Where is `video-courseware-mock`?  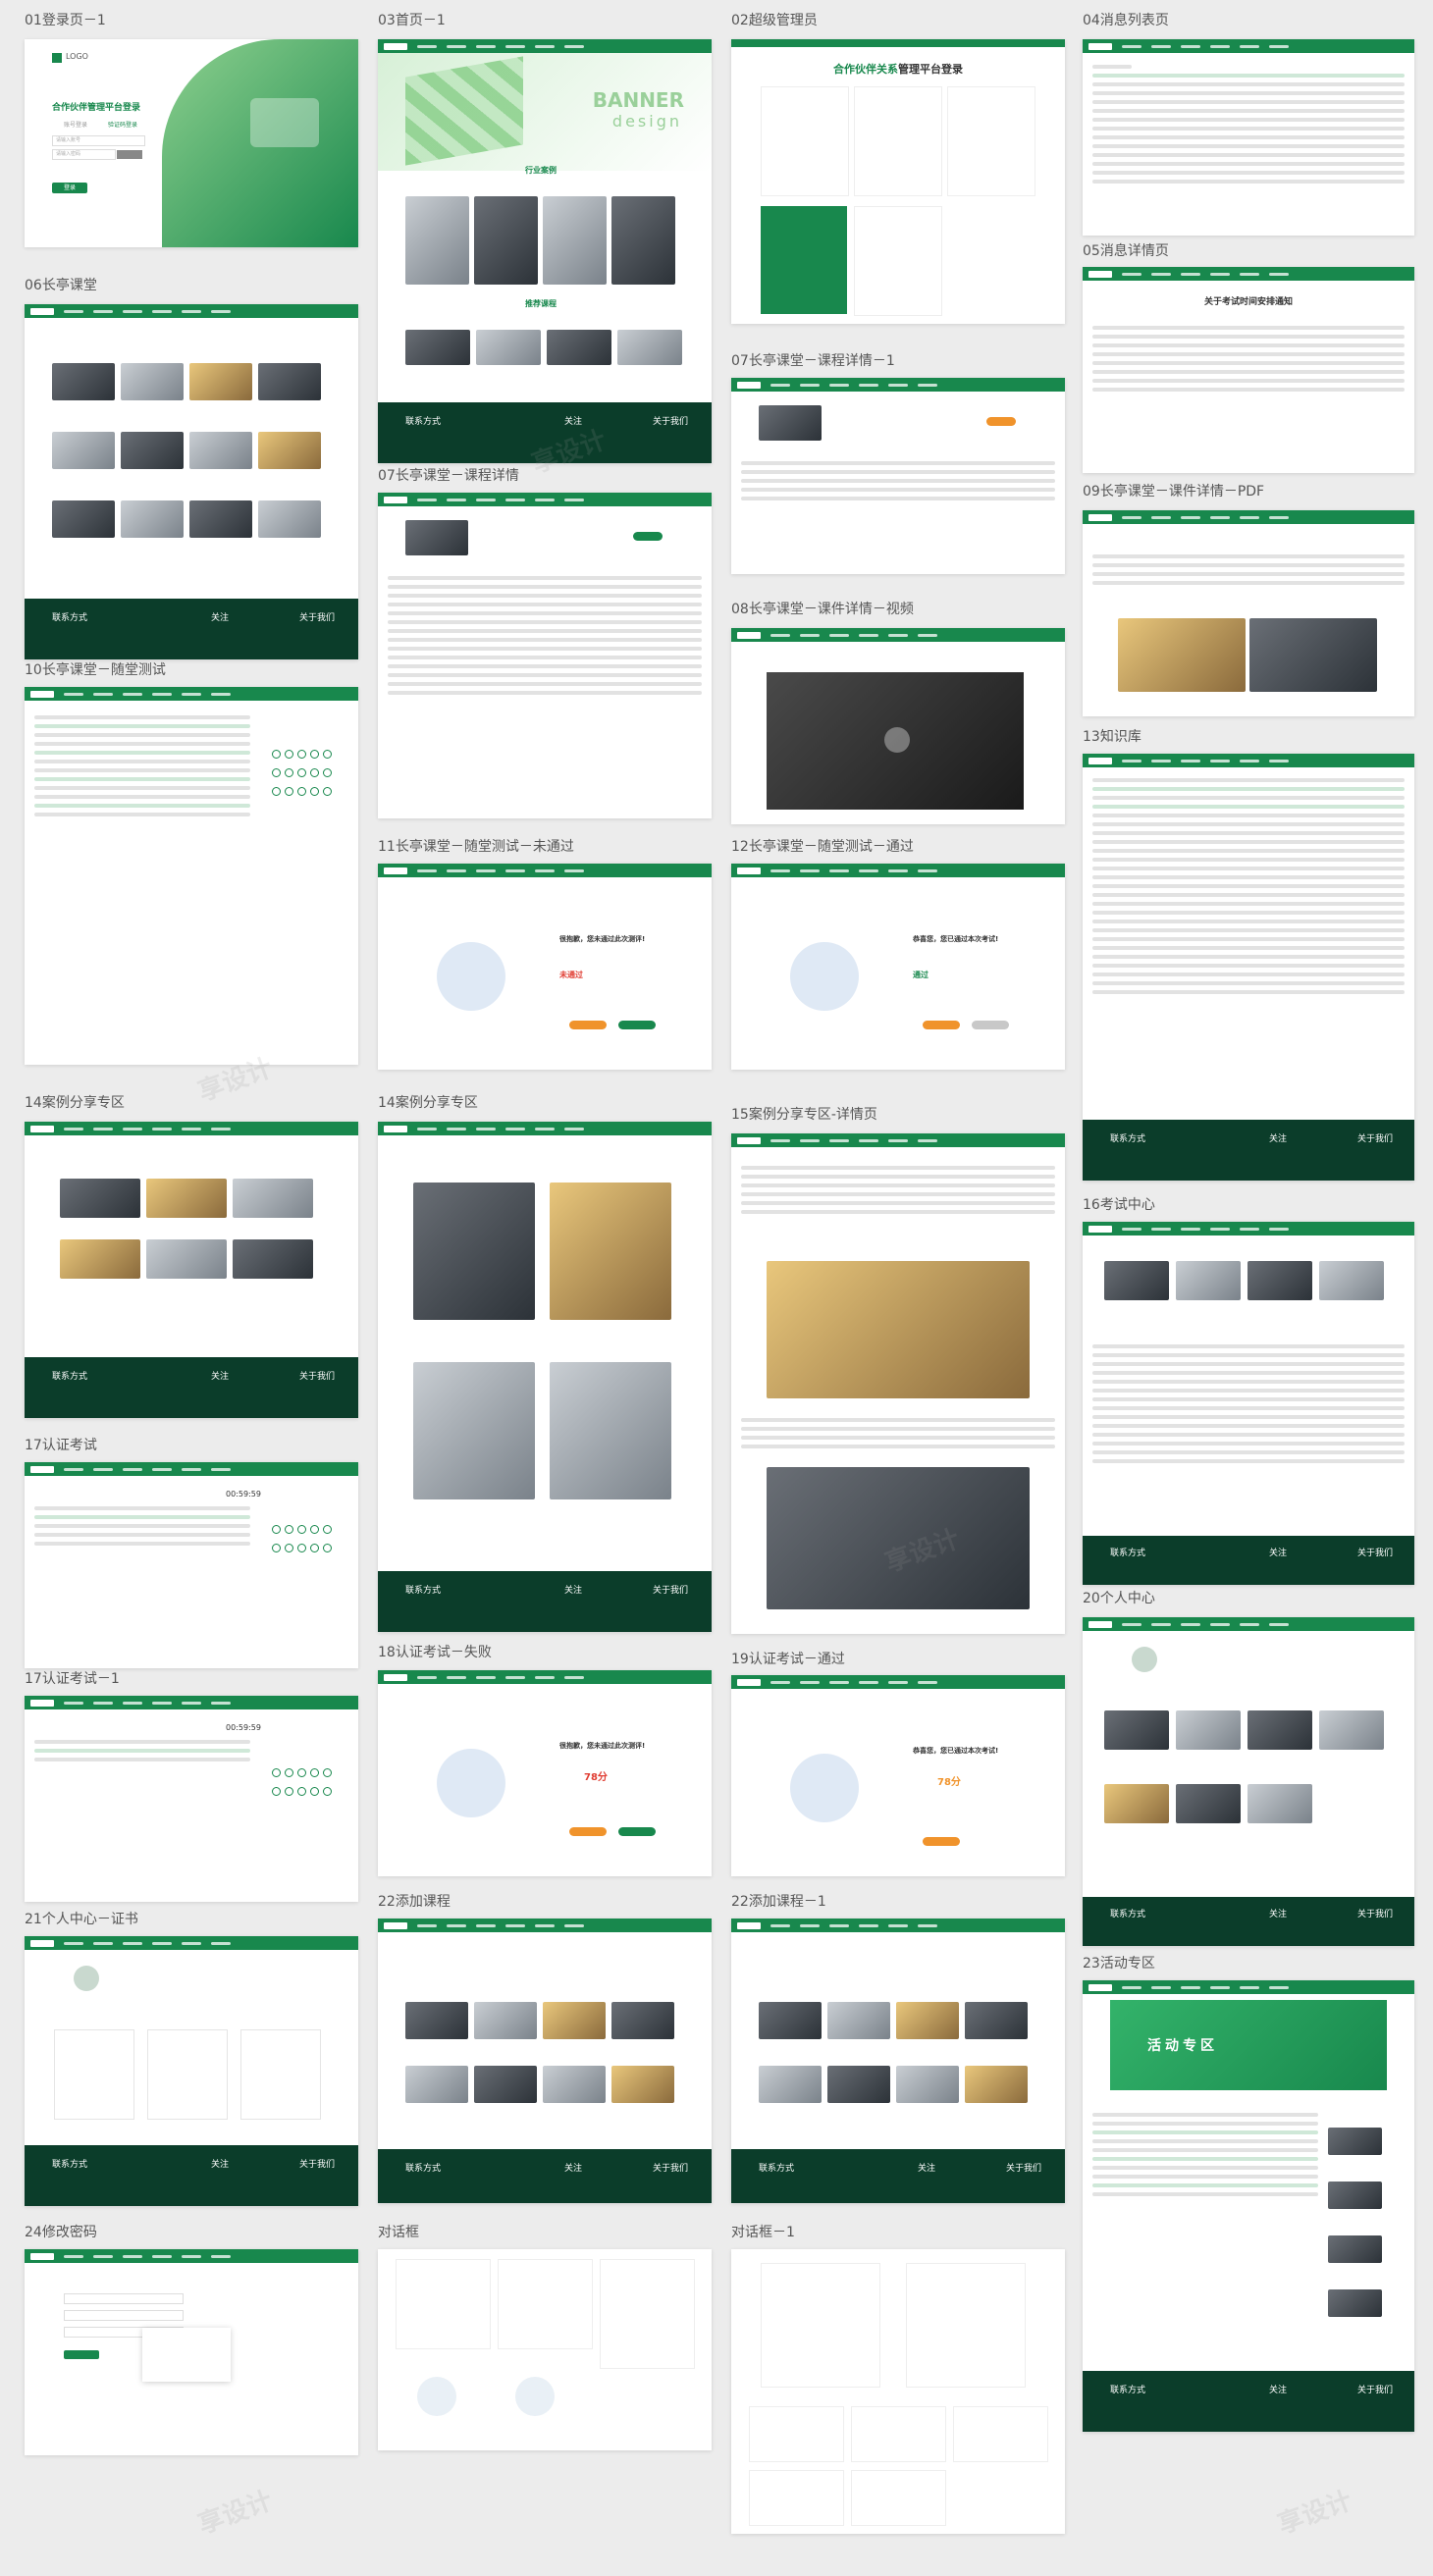 video-courseware-mock is located at coordinates (898, 726).